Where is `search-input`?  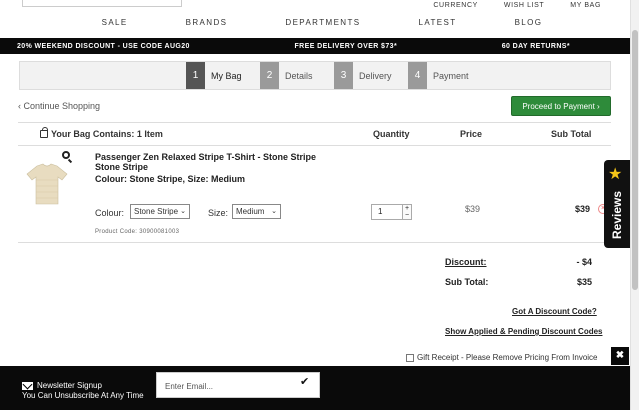
search-input is located at coordinates (102, 3).